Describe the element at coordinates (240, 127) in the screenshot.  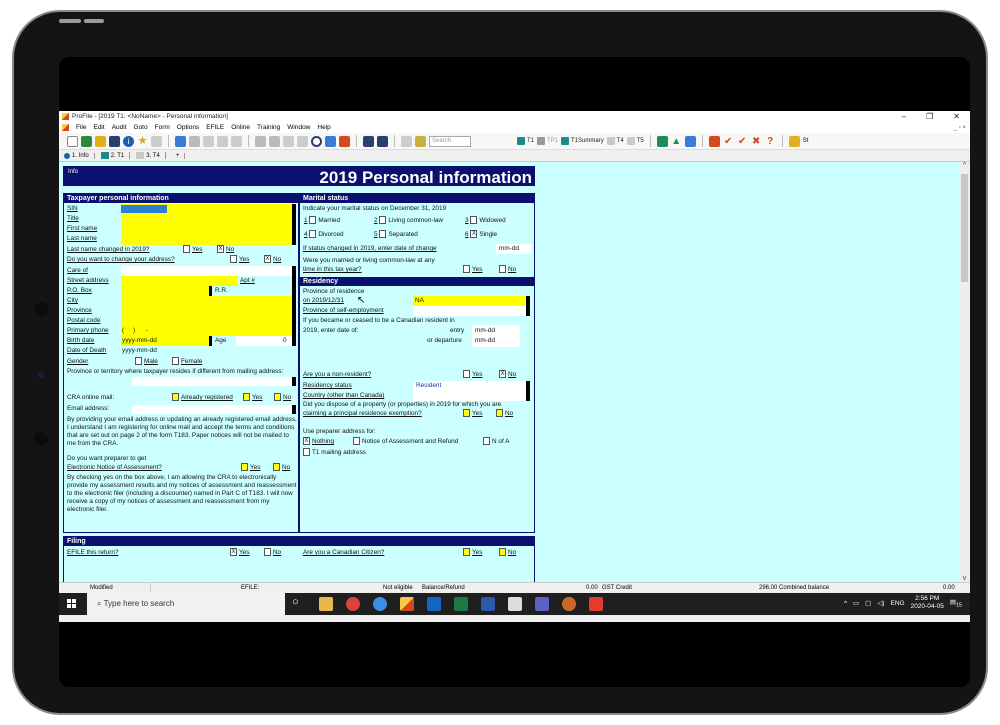
I see `menu-online: Online` at that location.